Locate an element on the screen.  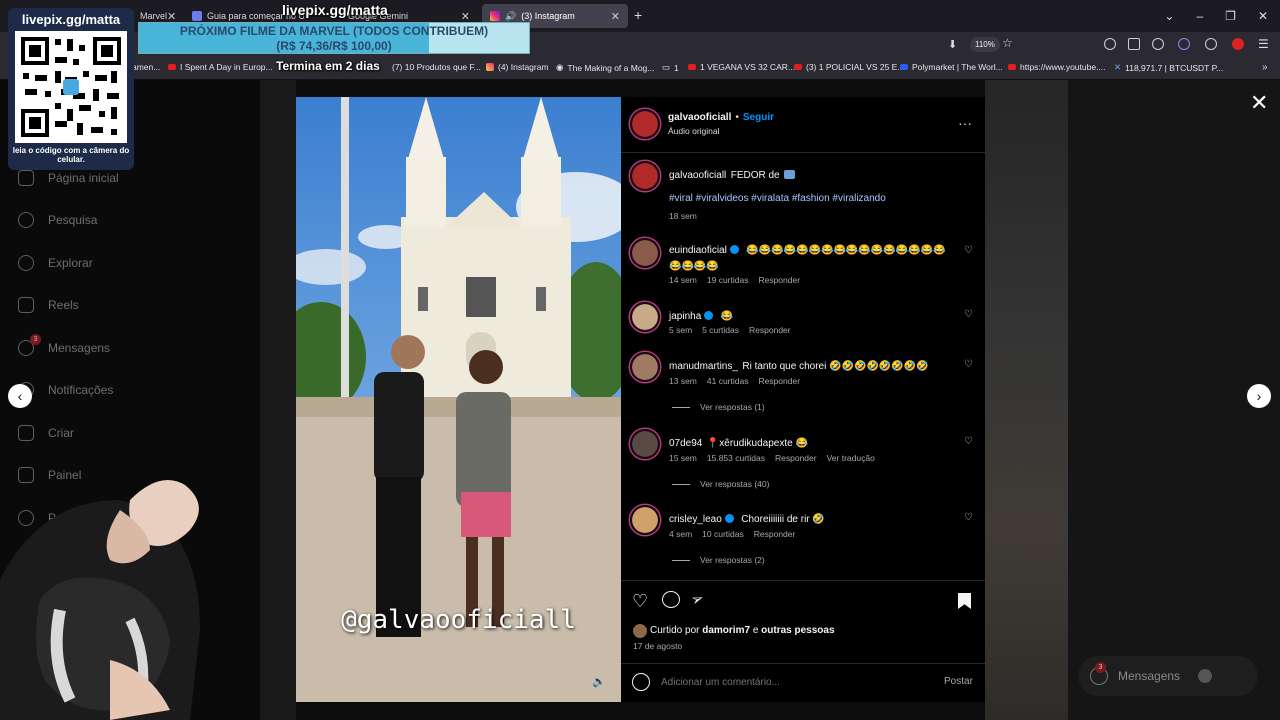
post-date: 17 de agosto is located at coordinates (657, 646).